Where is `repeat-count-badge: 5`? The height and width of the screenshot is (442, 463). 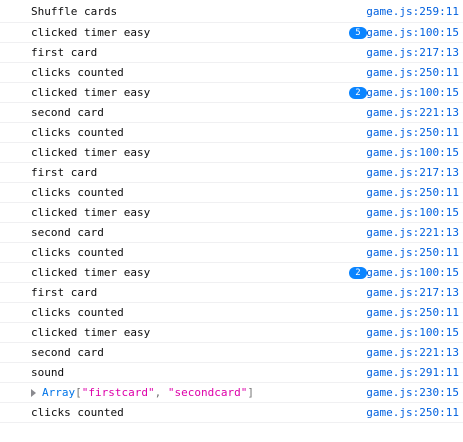 repeat-count-badge: 5 is located at coordinates (358, 32).